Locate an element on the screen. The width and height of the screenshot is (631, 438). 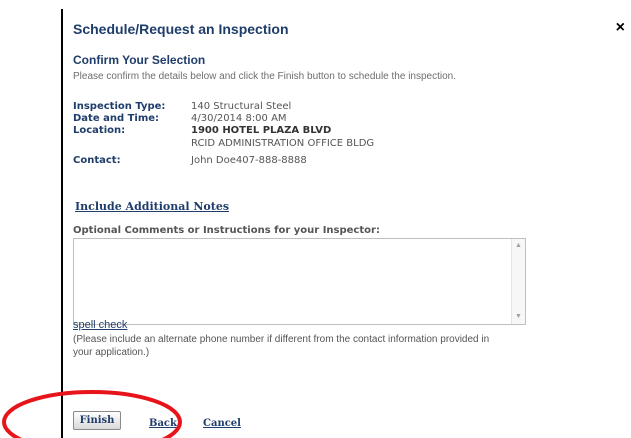
scroll-up-icon: ▲ is located at coordinates (518, 246).